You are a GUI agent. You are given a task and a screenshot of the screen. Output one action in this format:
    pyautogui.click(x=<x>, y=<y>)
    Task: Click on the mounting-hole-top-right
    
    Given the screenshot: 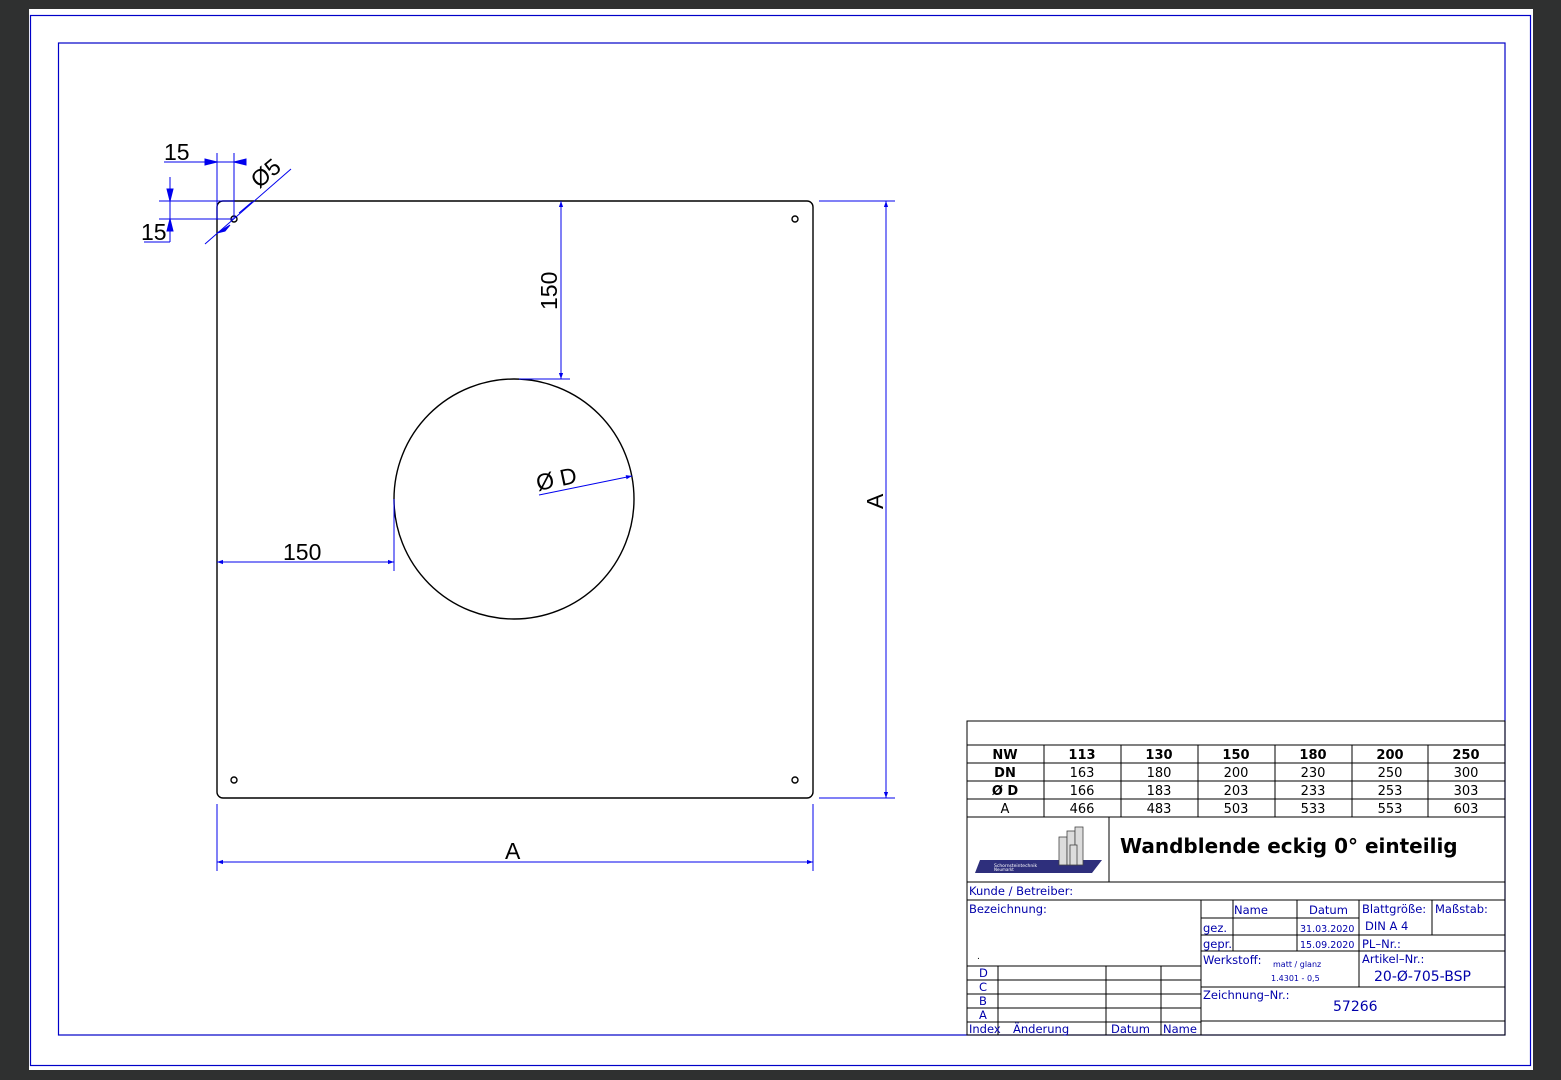 What is the action you would take?
    pyautogui.click(x=795, y=219)
    